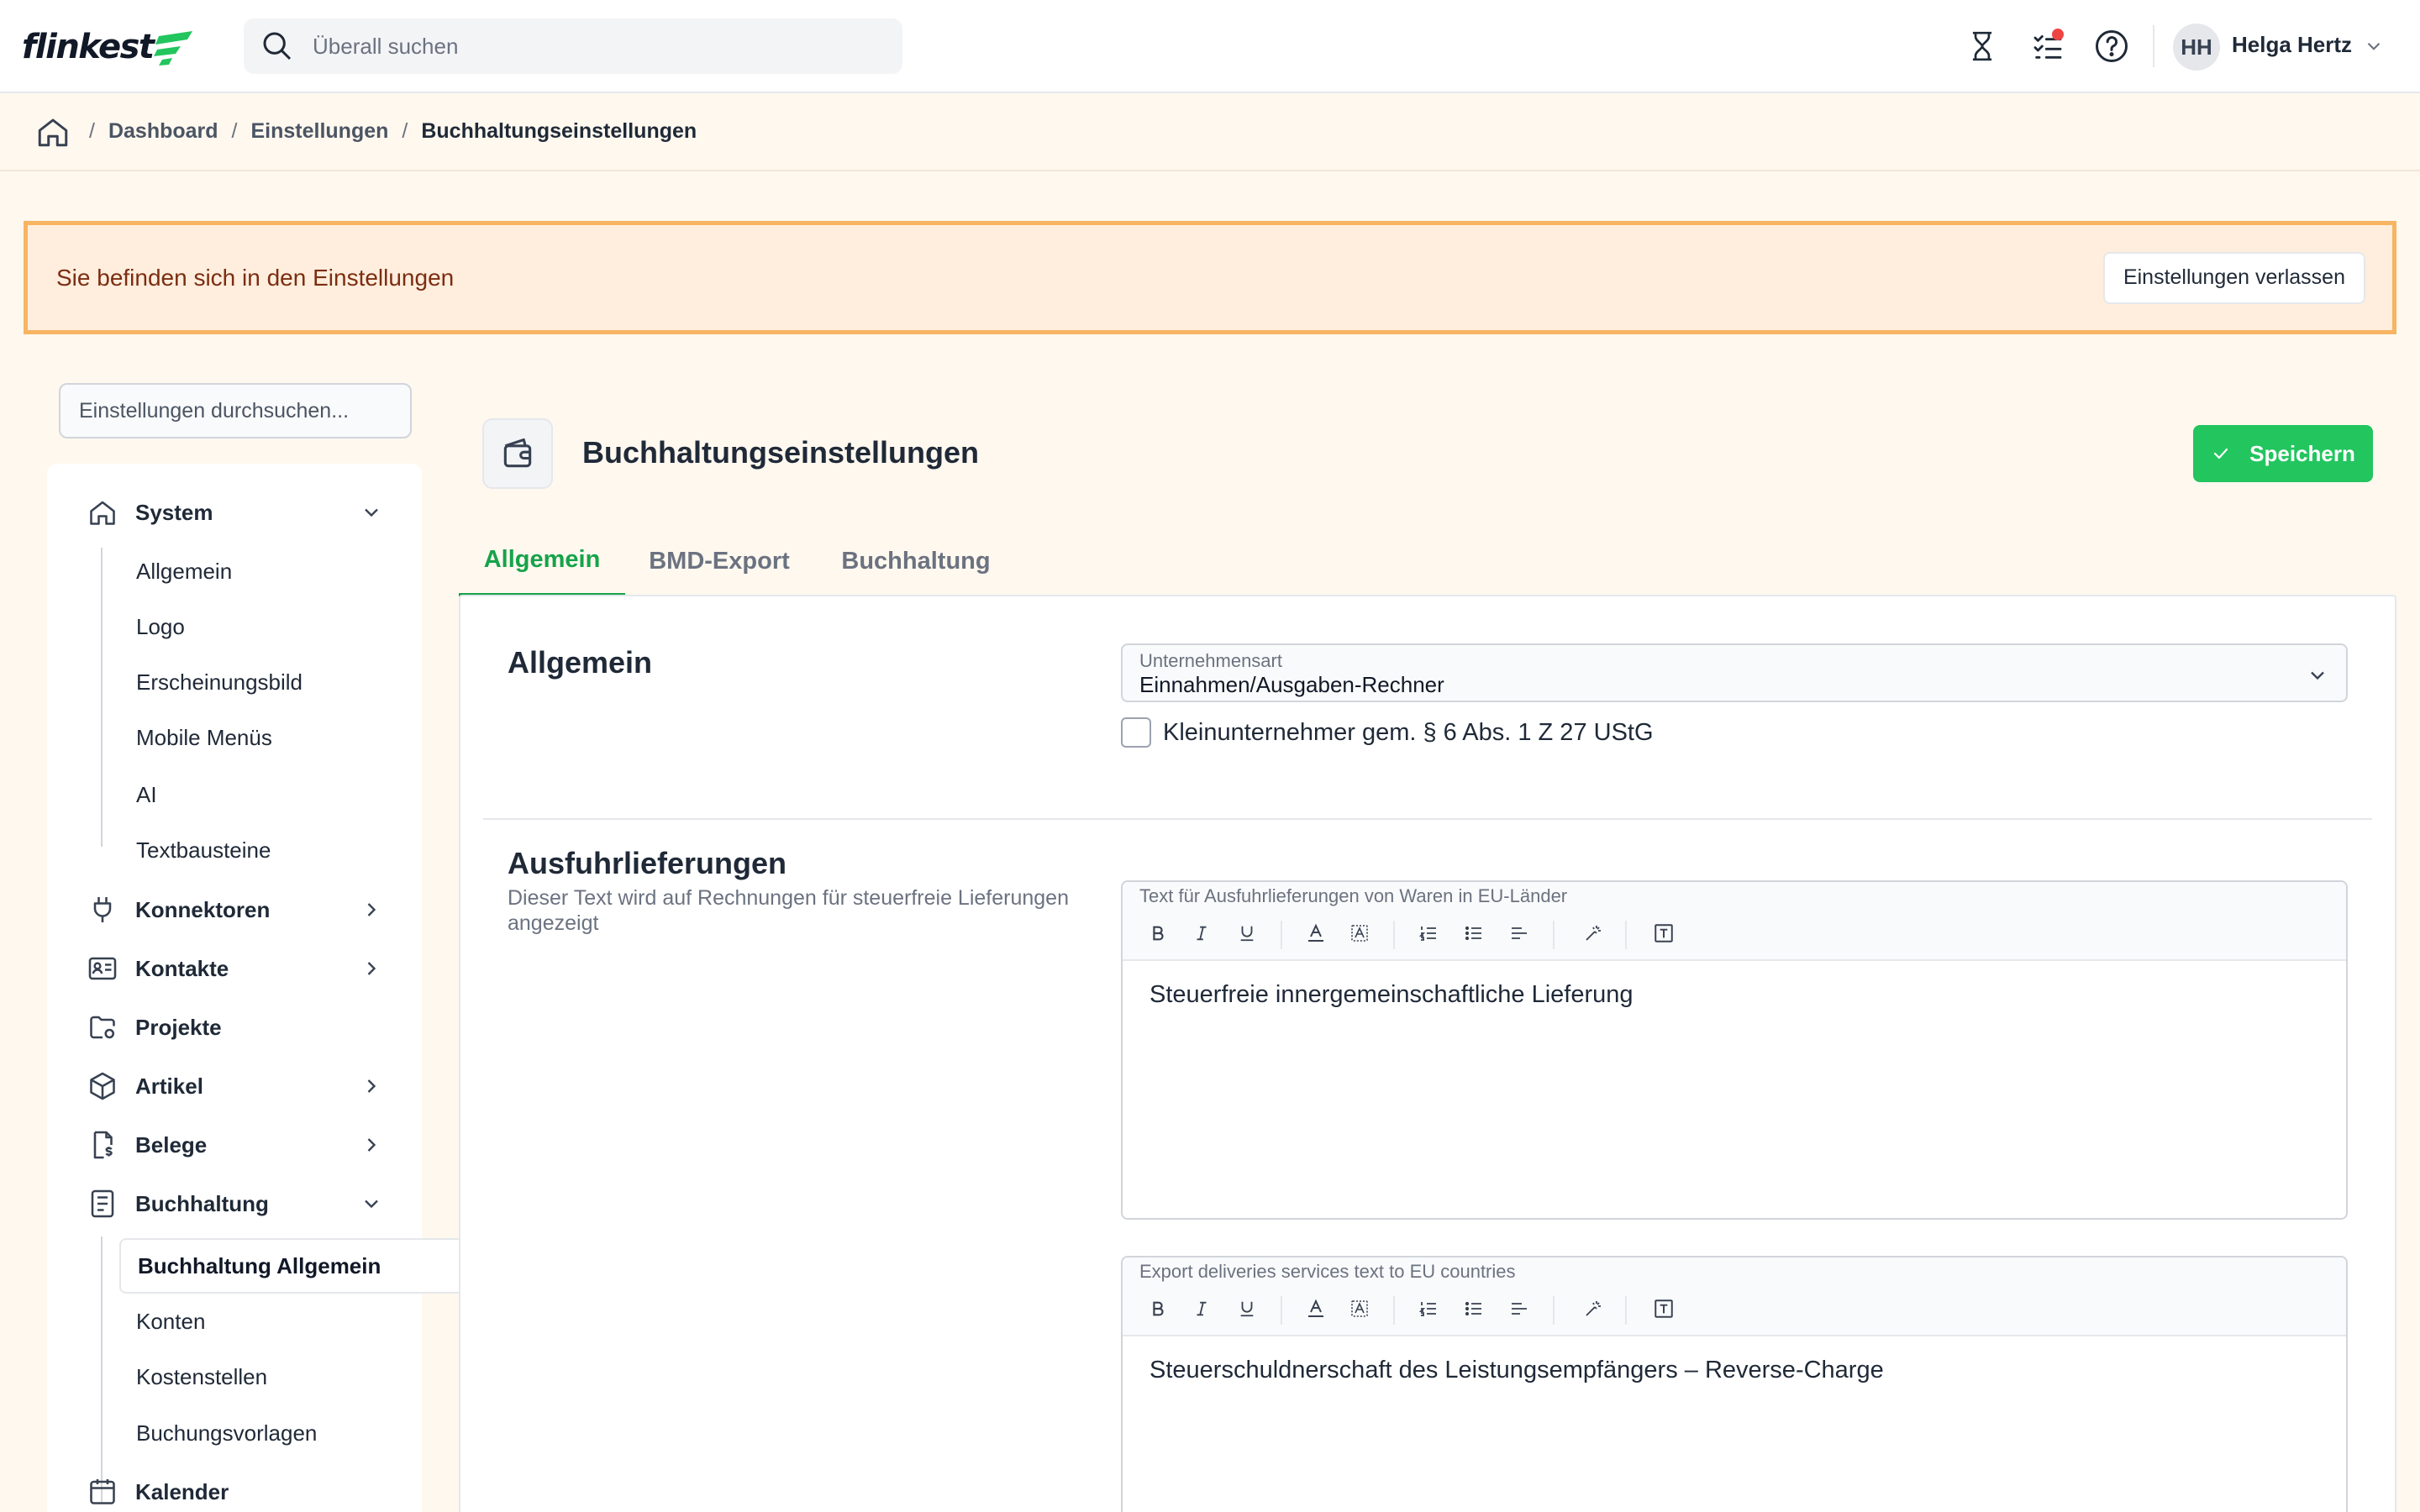 This screenshot has height=1512, width=2420. I want to click on sidebar-sub-kostenstellen: Kostenstellen, so click(202, 1377).